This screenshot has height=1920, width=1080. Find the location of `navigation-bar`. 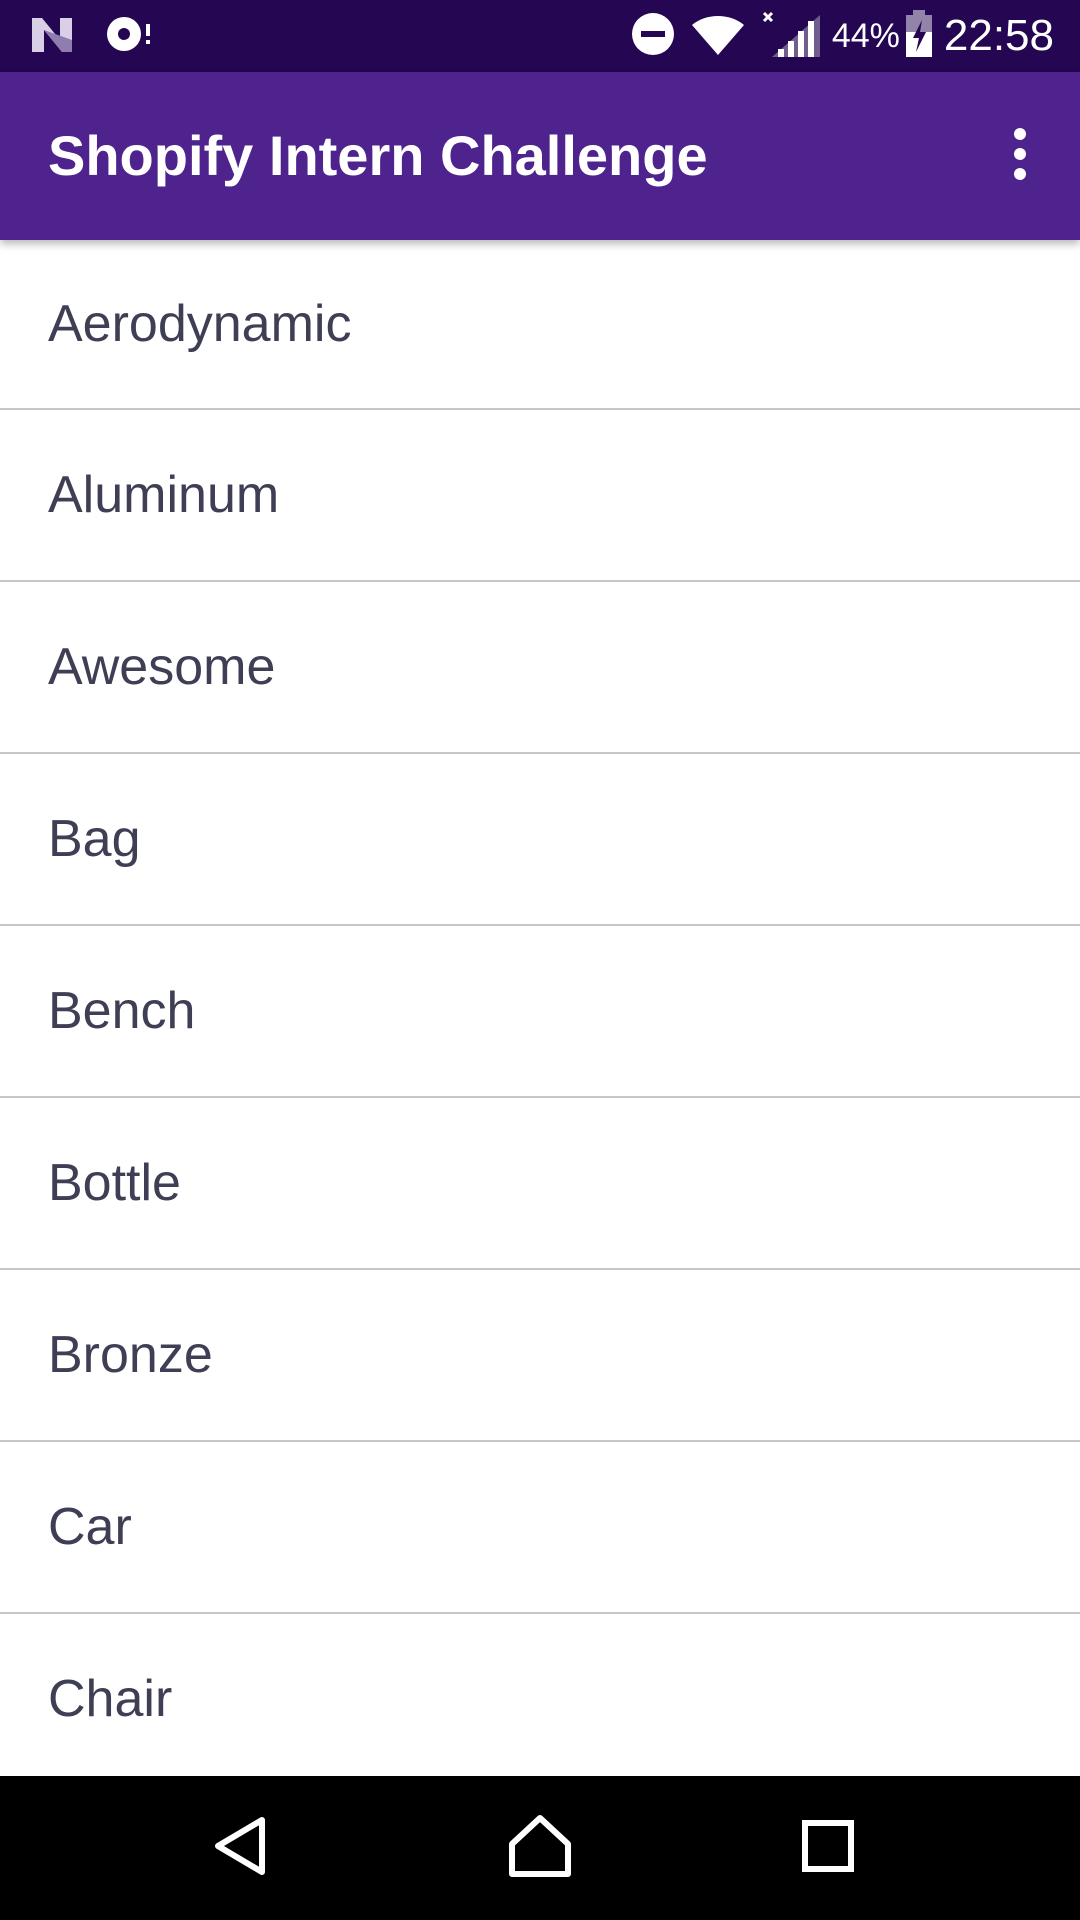

navigation-bar is located at coordinates (540, 1848).